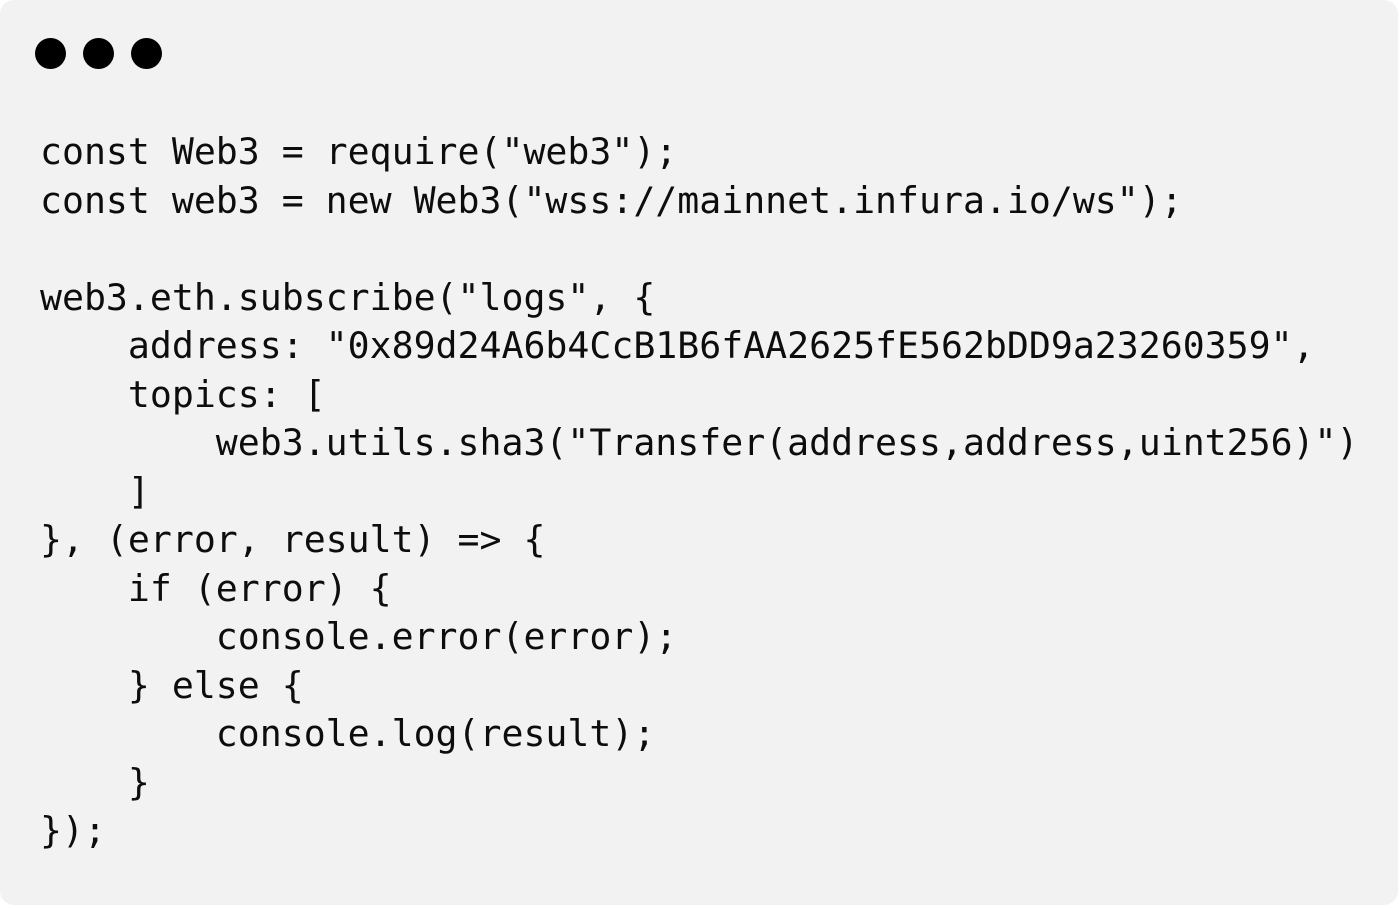 This screenshot has width=1400, height=908. What do you see at coordinates (172, 685) in the screenshot?
I see `code-line-12: } else {` at bounding box center [172, 685].